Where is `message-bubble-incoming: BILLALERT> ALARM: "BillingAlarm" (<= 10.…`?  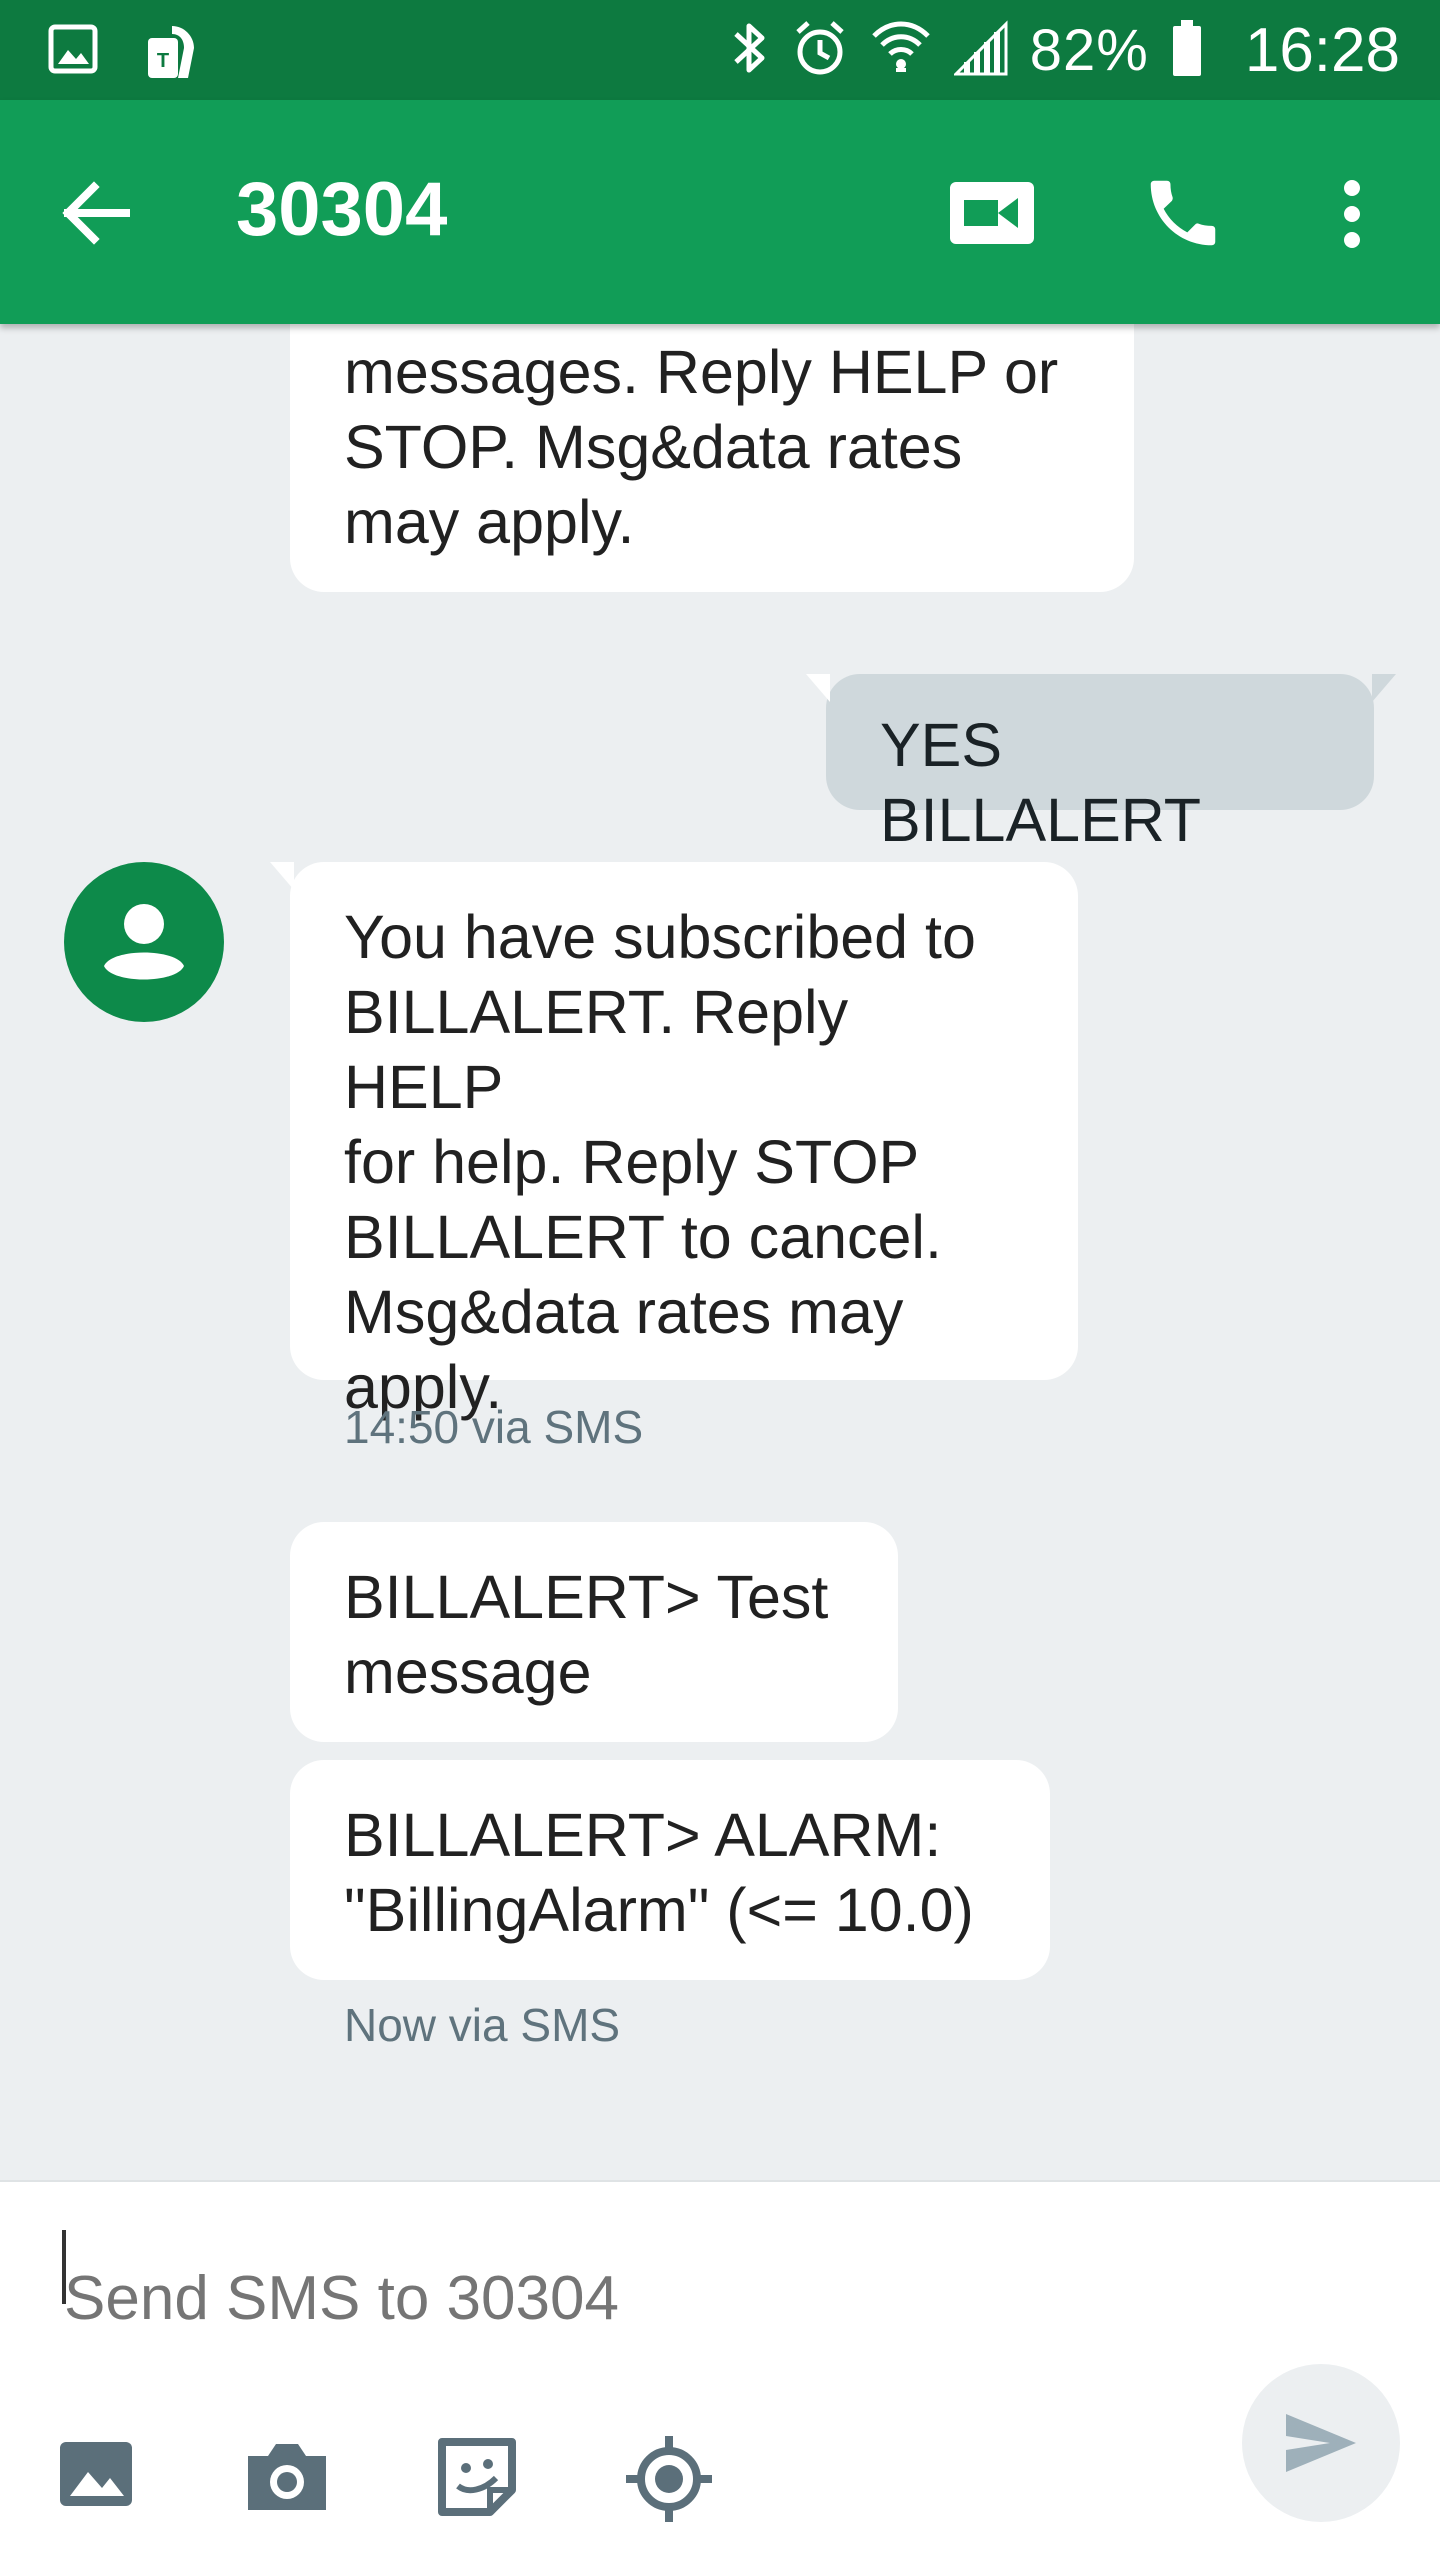 message-bubble-incoming: BILLALERT> ALARM: "BillingAlarm" (<= 10.… is located at coordinates (670, 1870).